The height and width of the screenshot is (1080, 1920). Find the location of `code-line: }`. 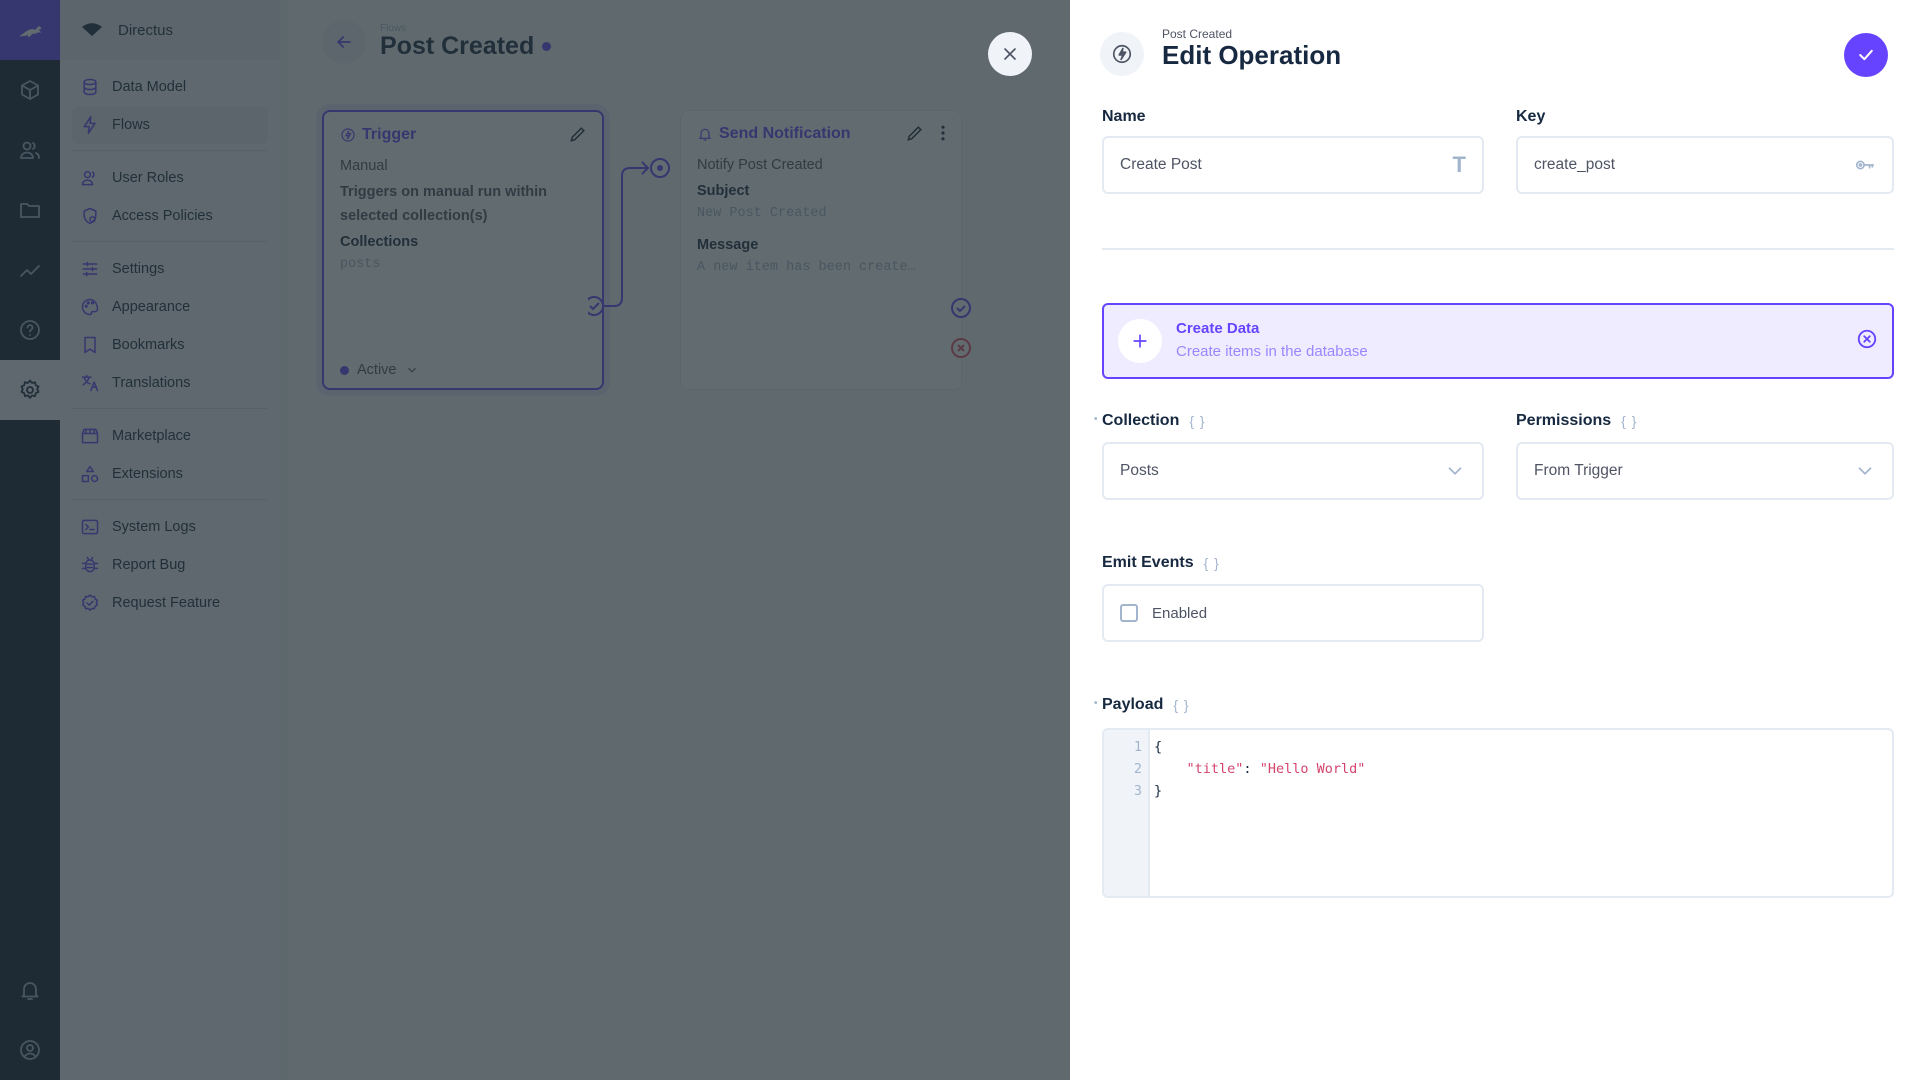

code-line: } is located at coordinates (1158, 791).